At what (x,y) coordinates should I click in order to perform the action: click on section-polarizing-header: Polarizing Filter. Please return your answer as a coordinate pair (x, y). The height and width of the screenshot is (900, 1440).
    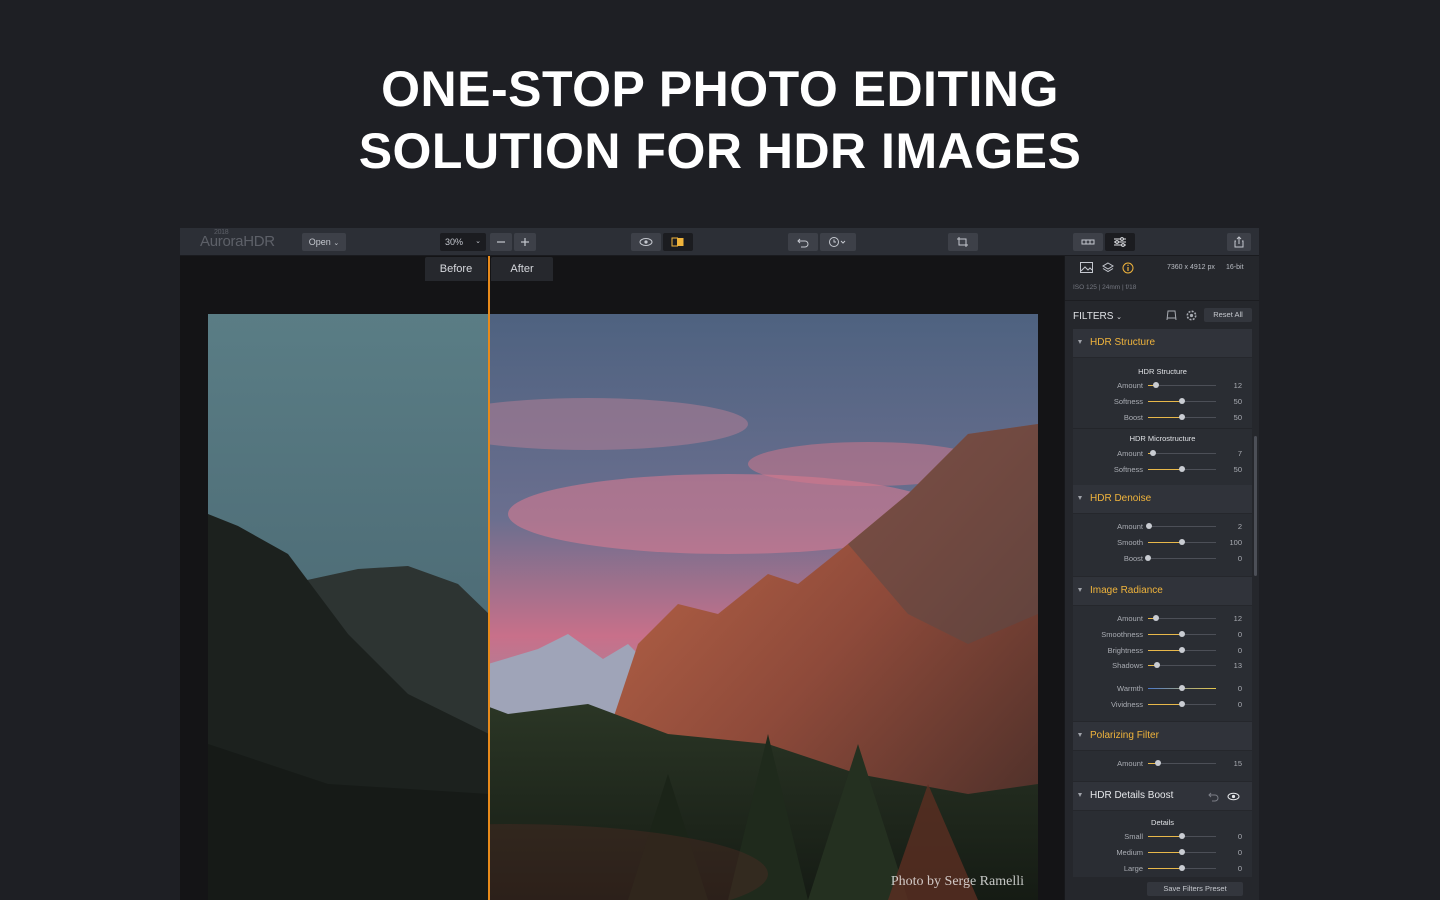
    Looking at the image, I should click on (1162, 736).